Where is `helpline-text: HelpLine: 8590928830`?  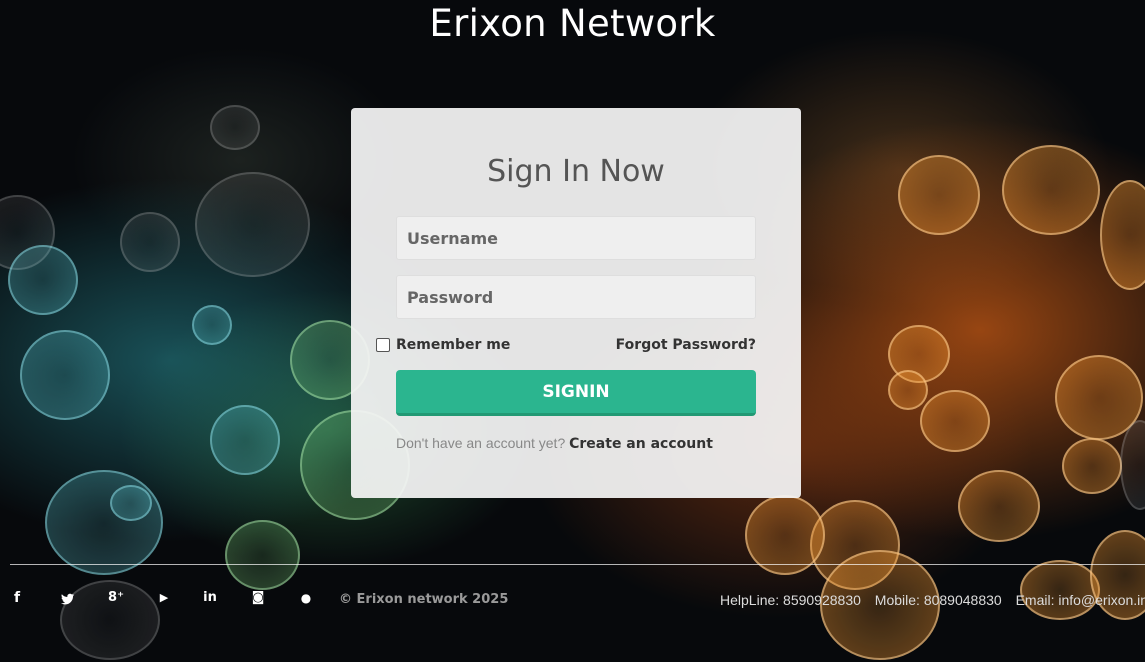 helpline-text: HelpLine: 8590928830 is located at coordinates (790, 600).